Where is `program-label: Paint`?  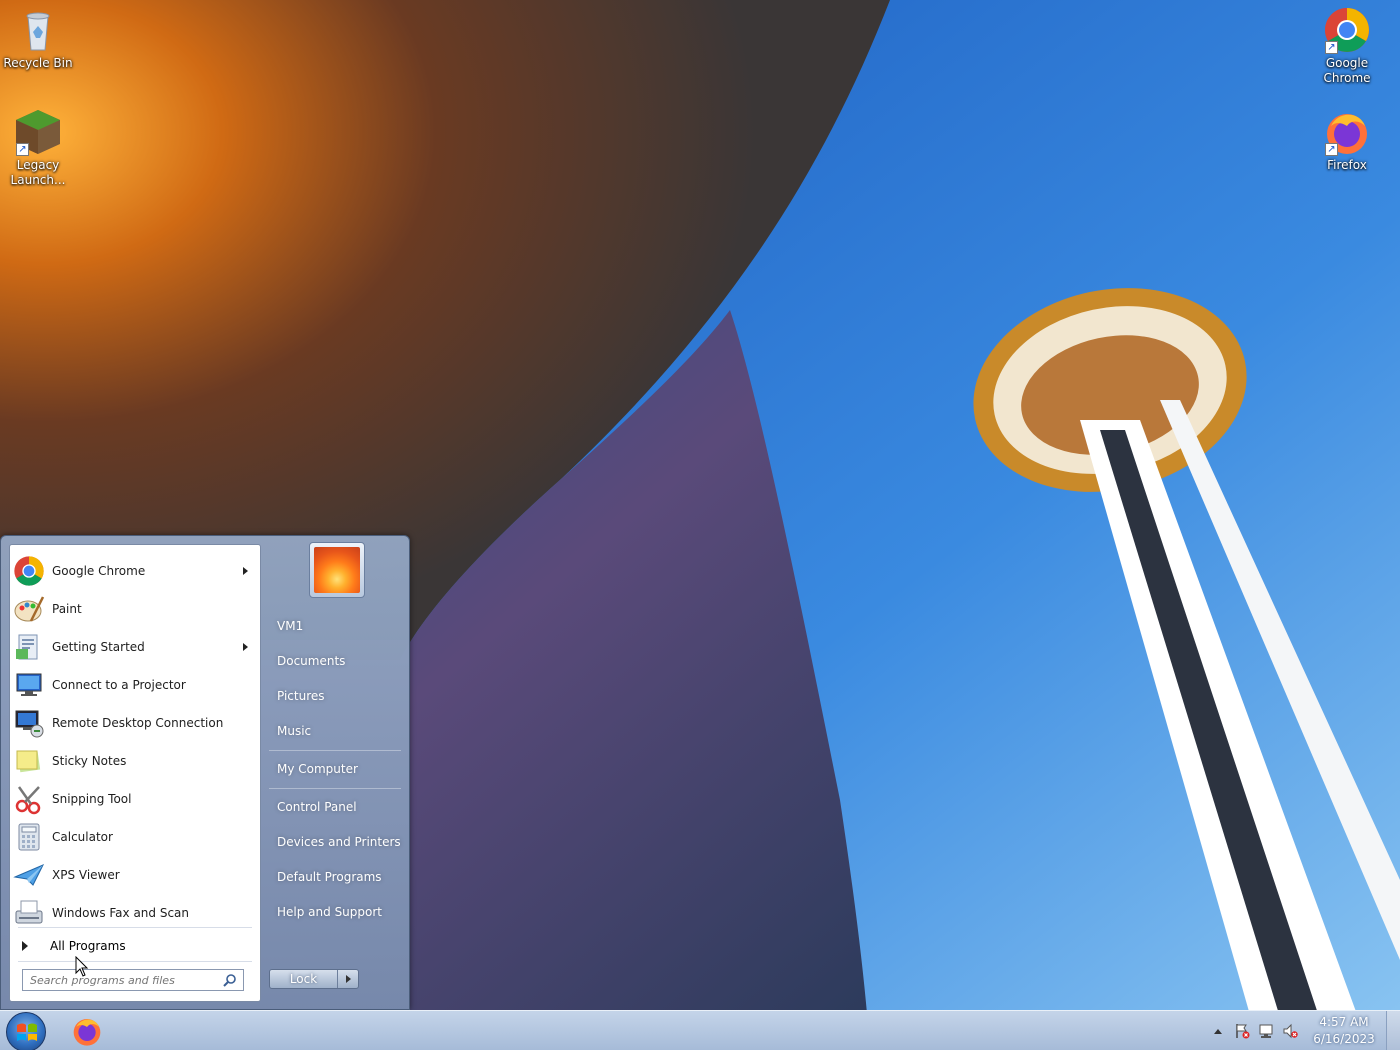 program-label: Paint is located at coordinates (67, 609).